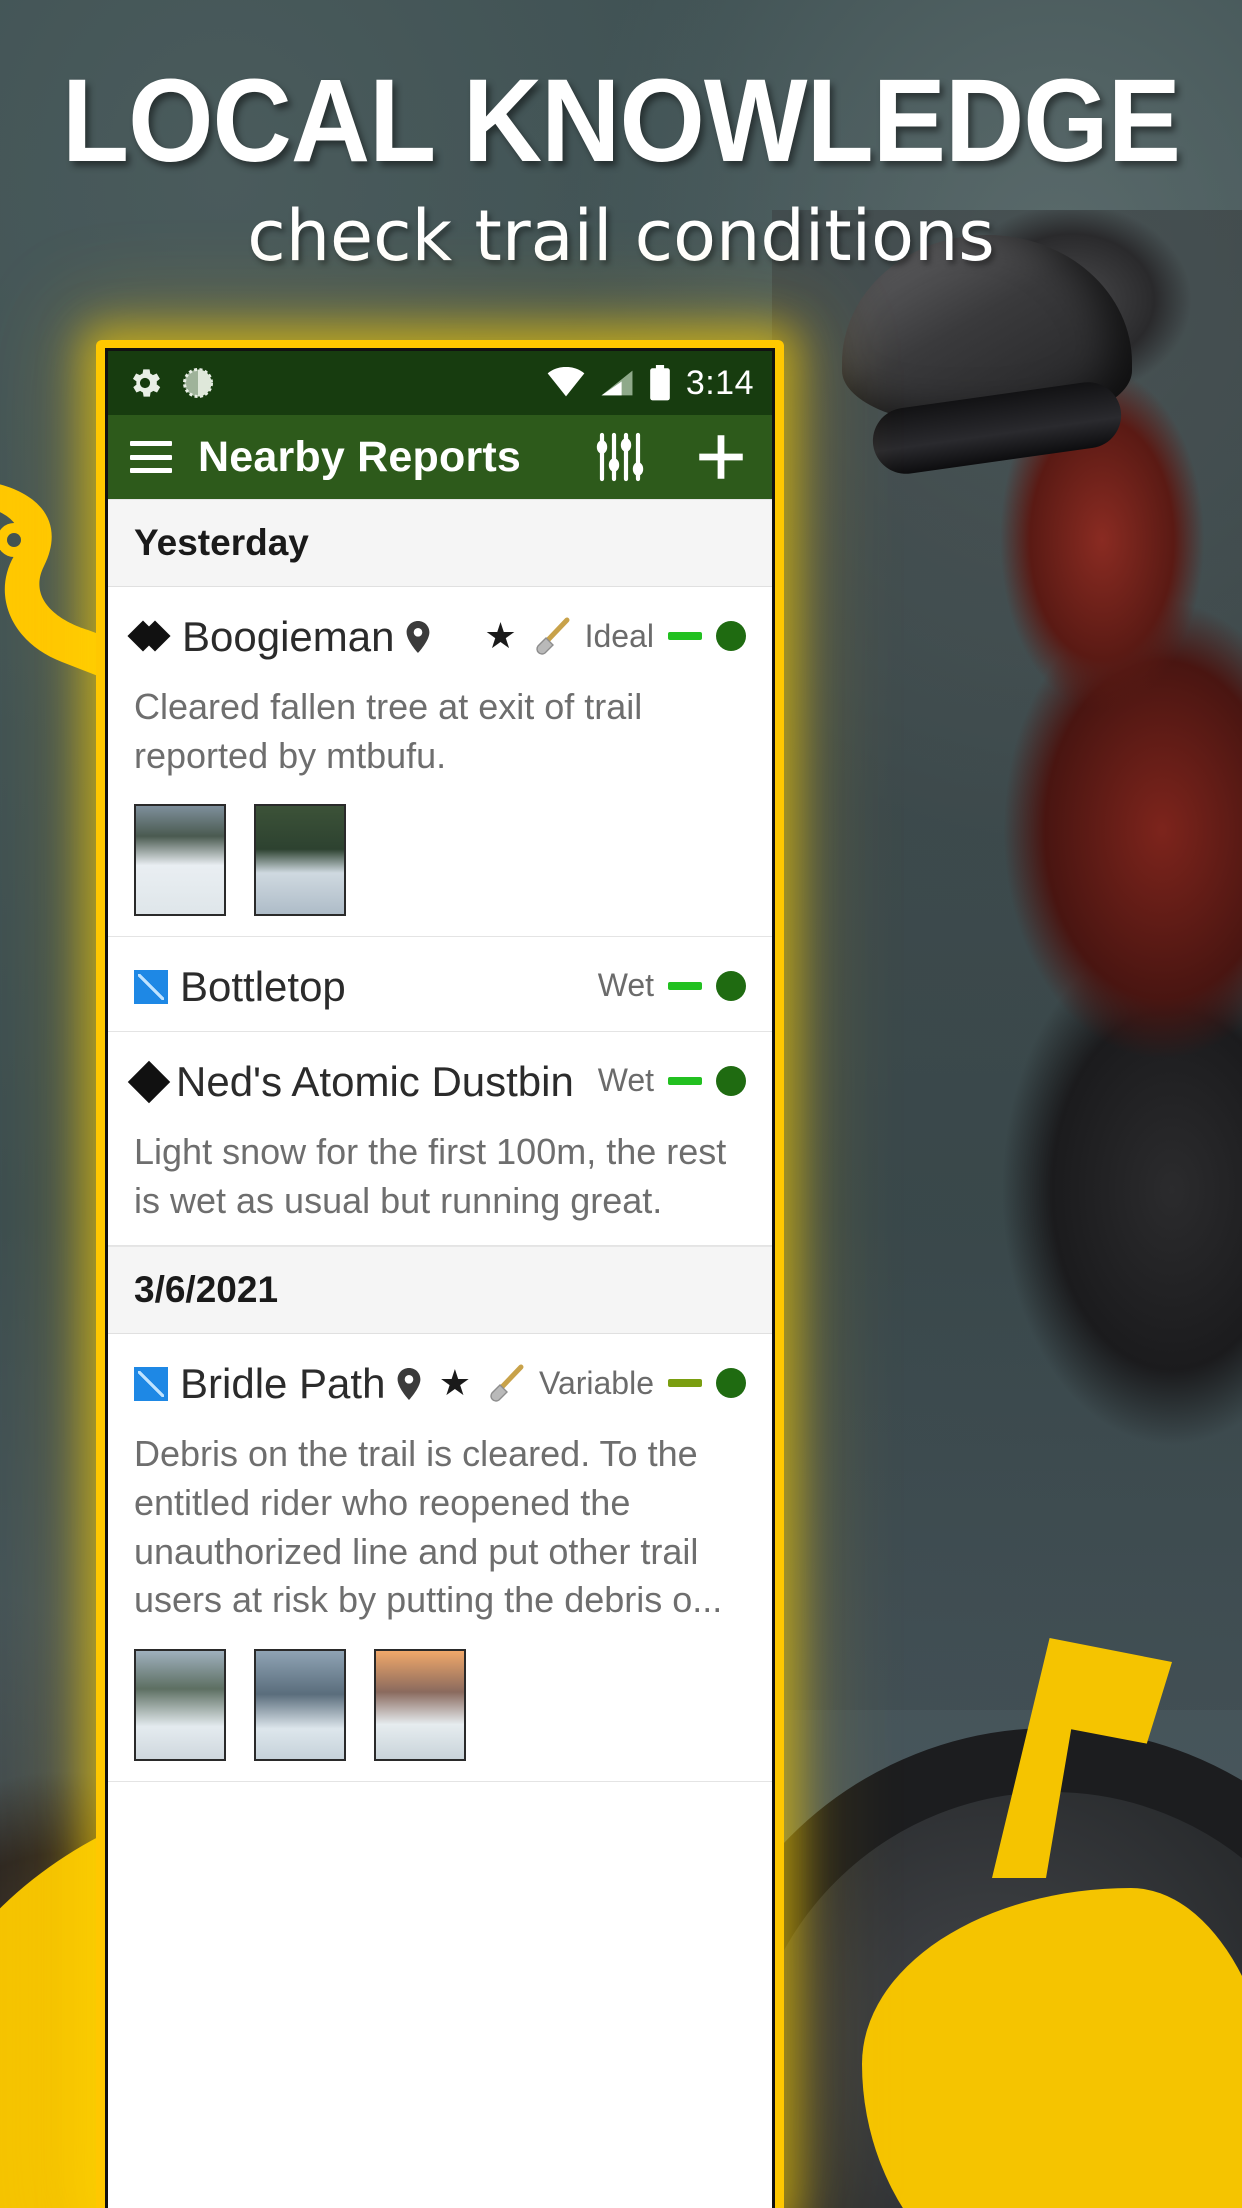 The height and width of the screenshot is (2208, 1242). What do you see at coordinates (149, 1082) in the screenshot?
I see `difficulty-black-diamond-icon` at bounding box center [149, 1082].